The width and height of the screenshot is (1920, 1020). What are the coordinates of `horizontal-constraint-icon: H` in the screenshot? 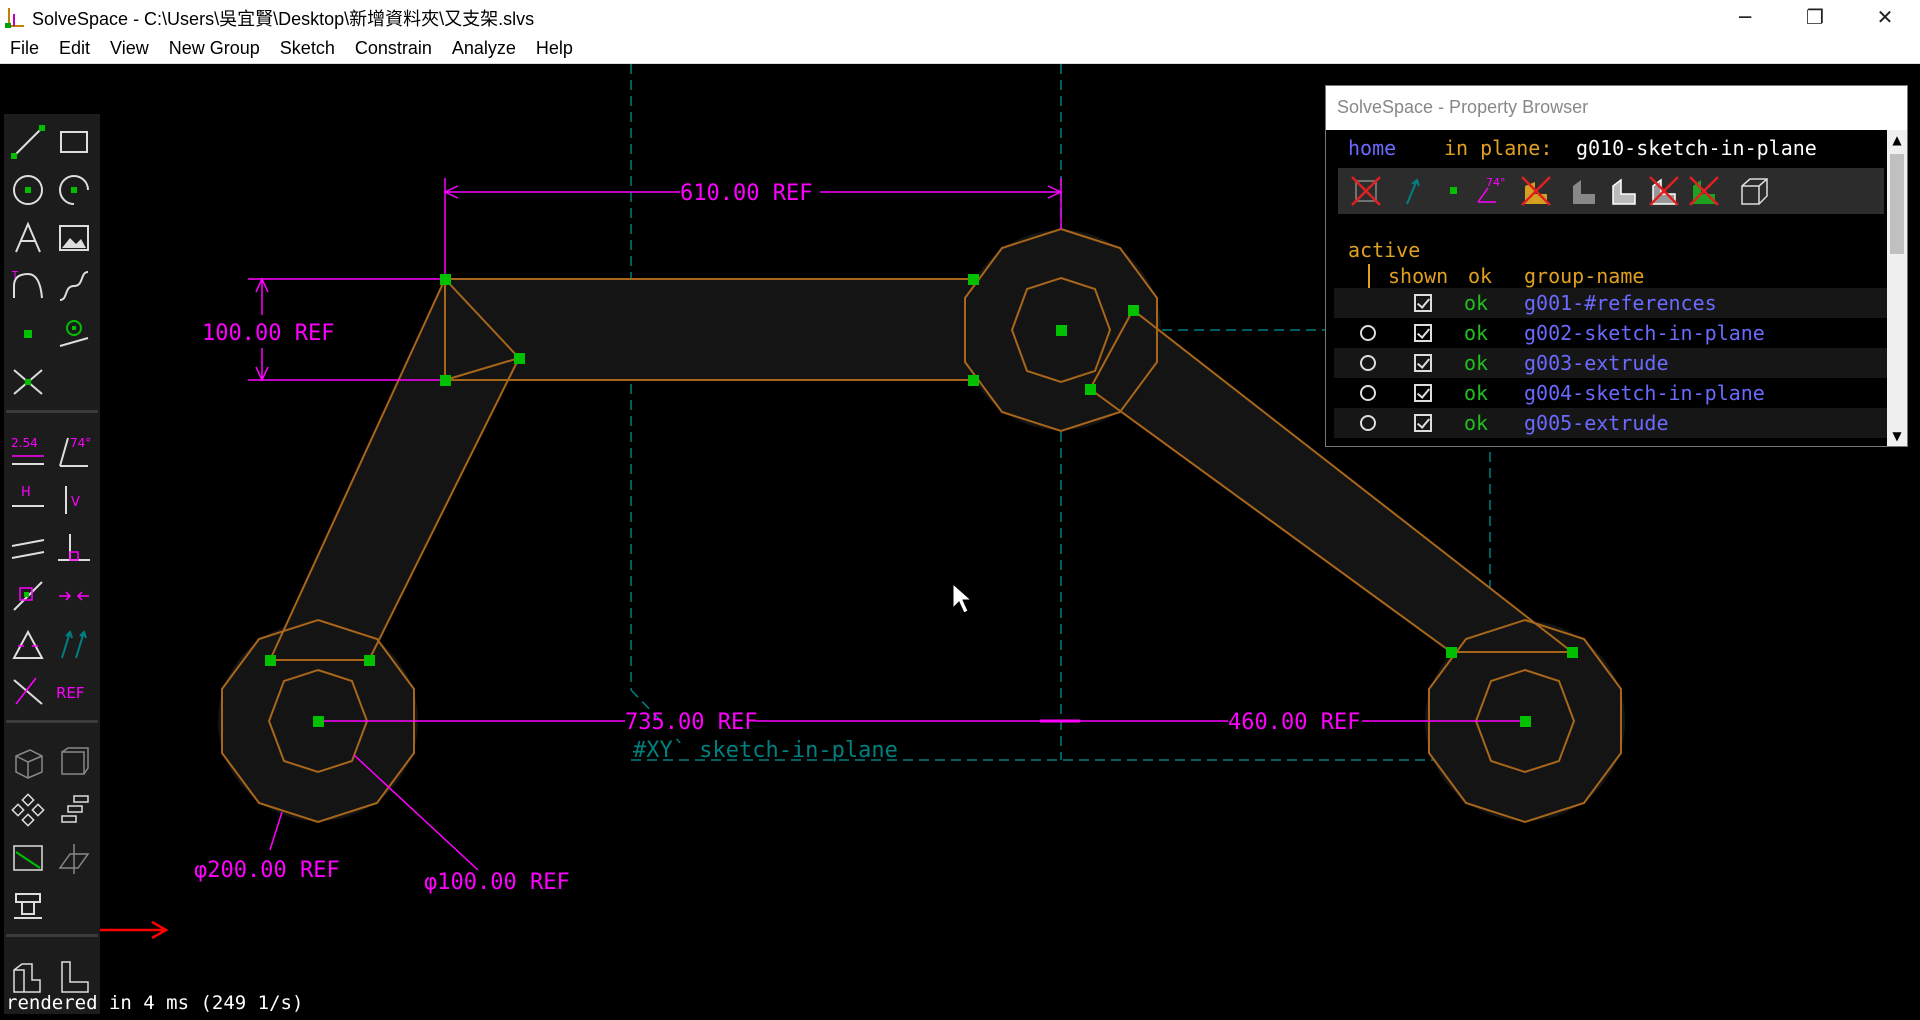 It's located at (28, 500).